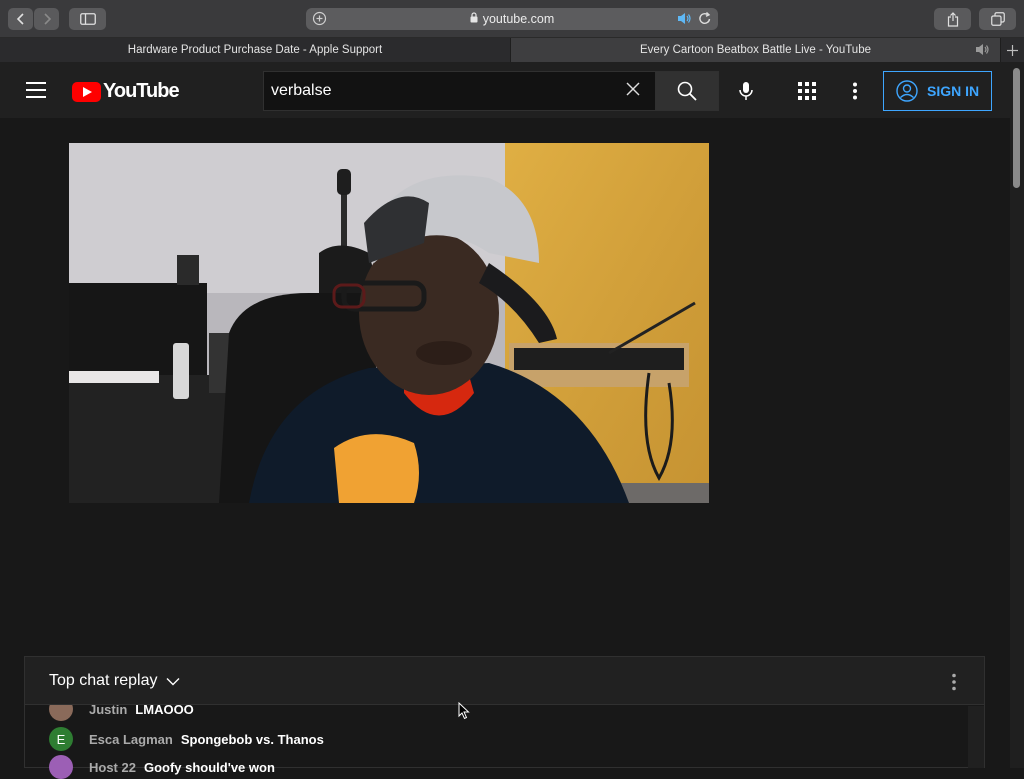  What do you see at coordinates (141, 91) in the screenshot?
I see `logo-text: YouTube` at bounding box center [141, 91].